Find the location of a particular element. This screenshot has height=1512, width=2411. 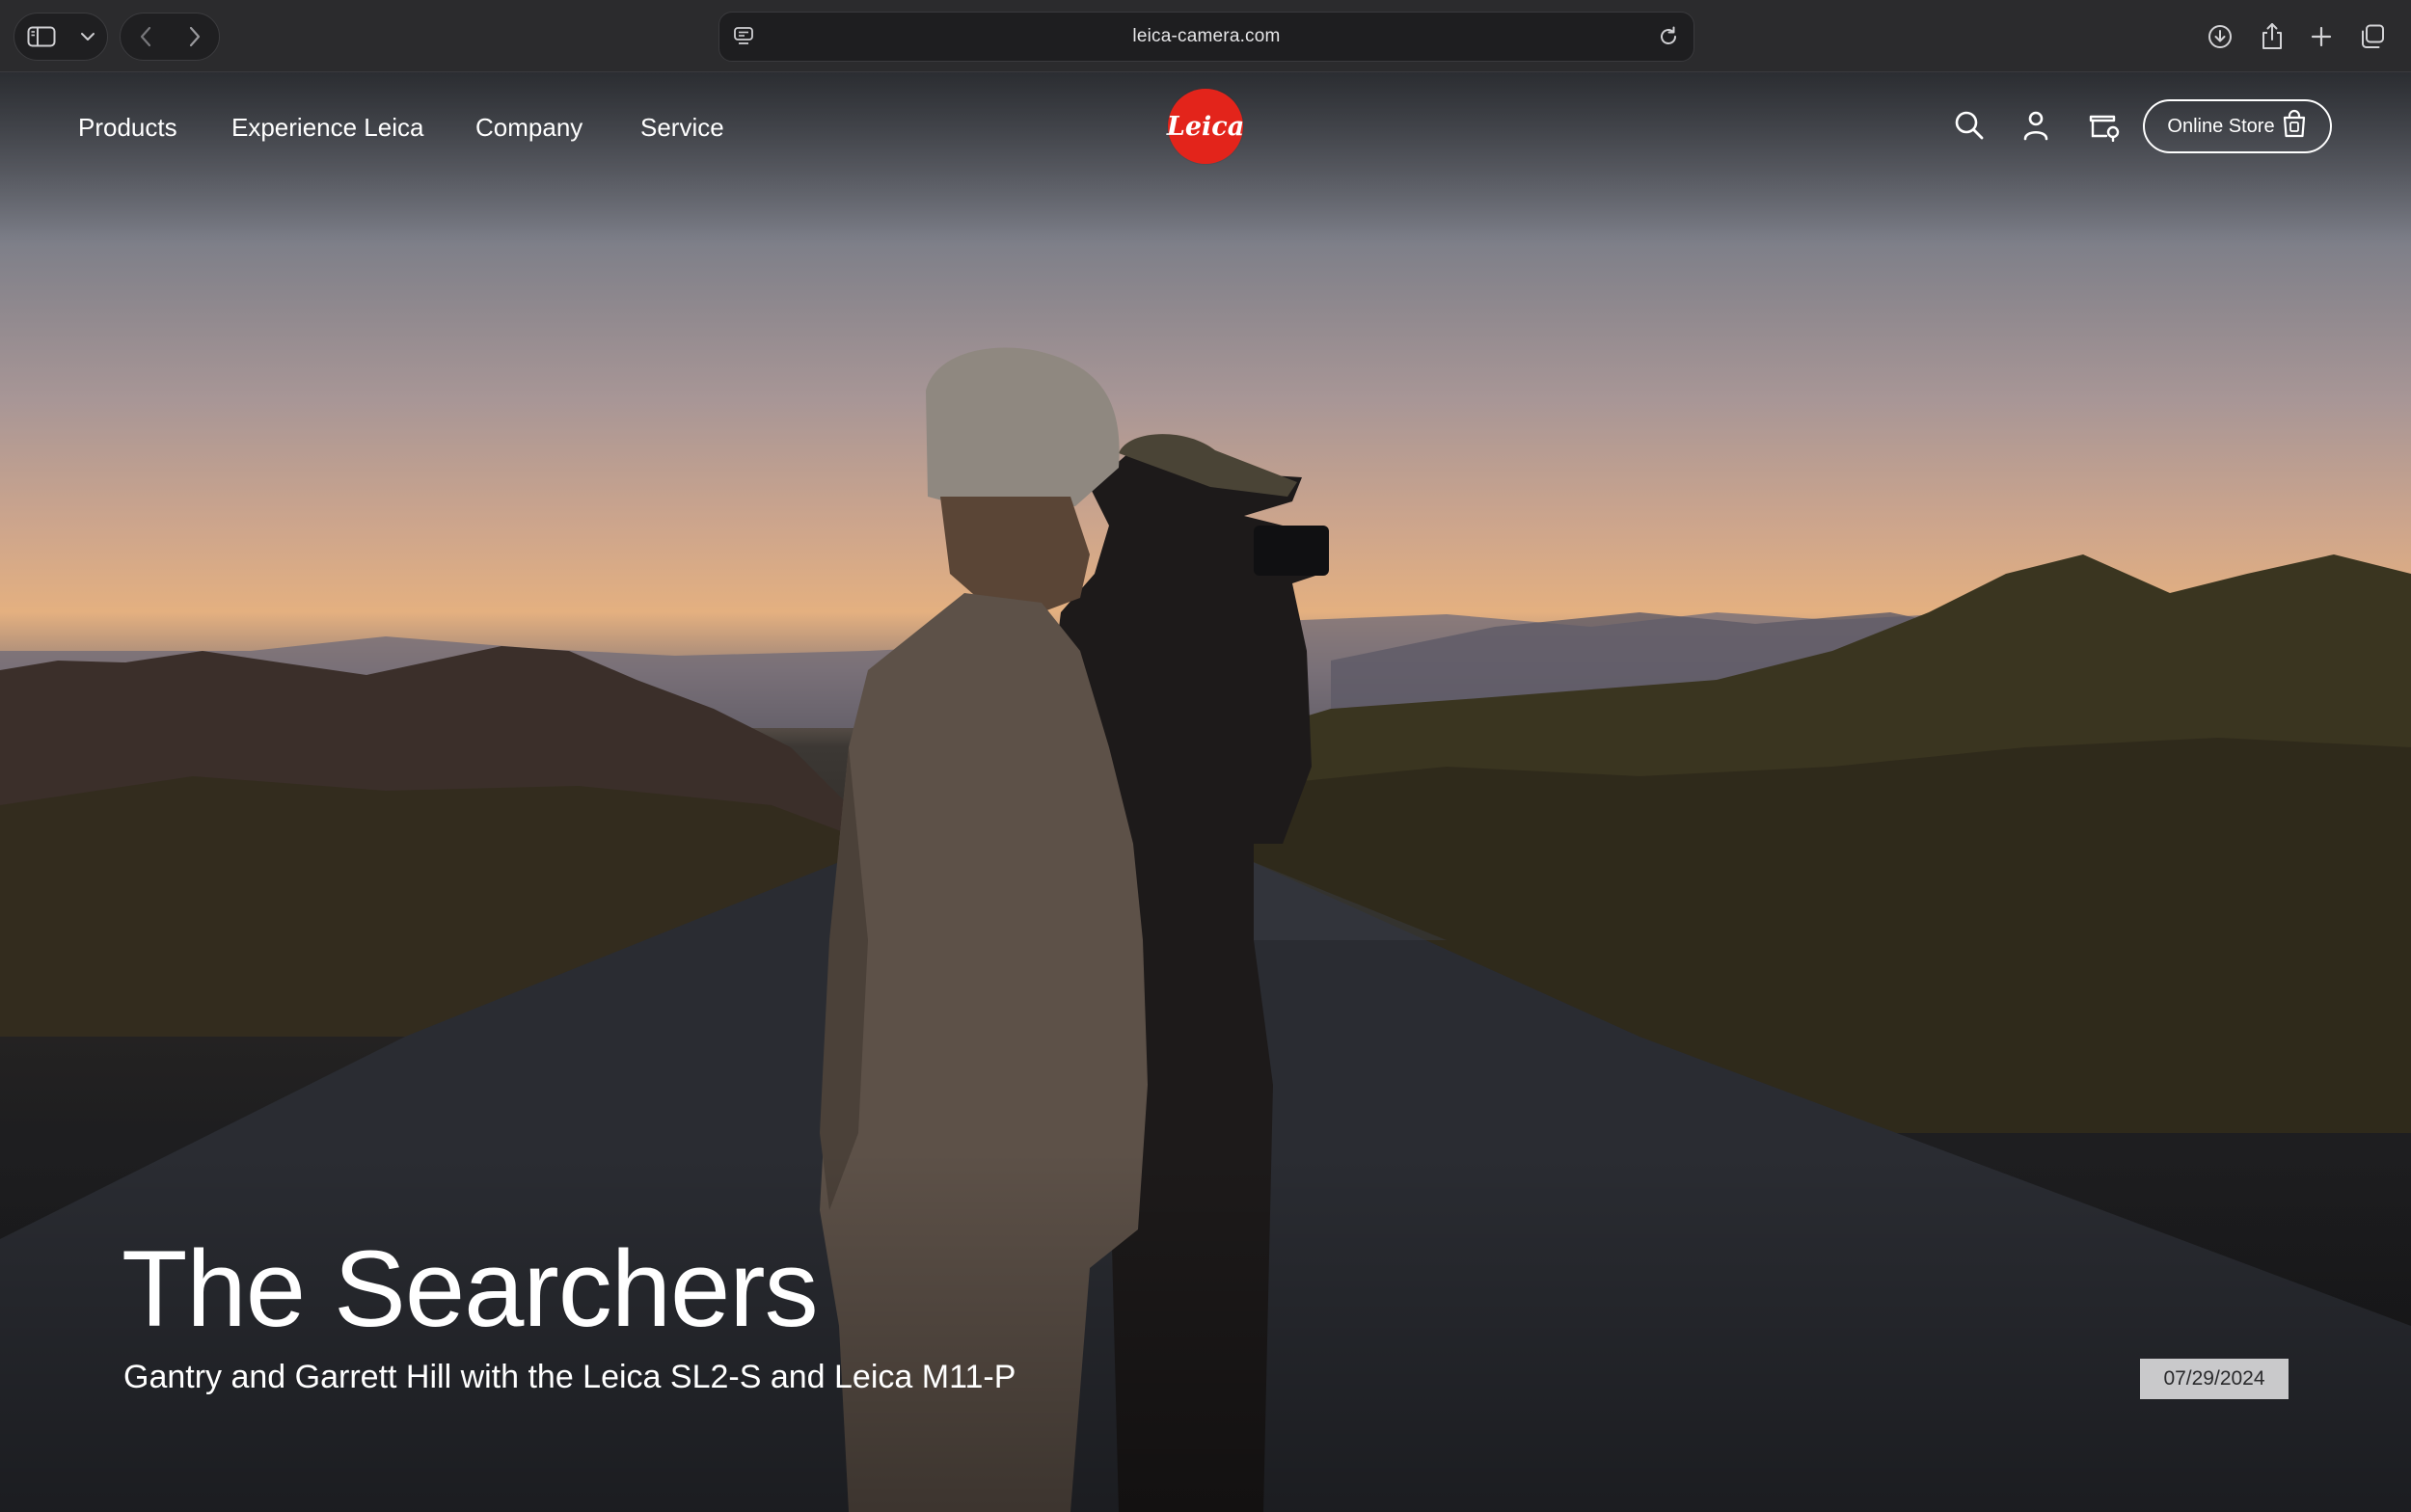

nav-experience-leica: Experience Leica is located at coordinates (327, 128).